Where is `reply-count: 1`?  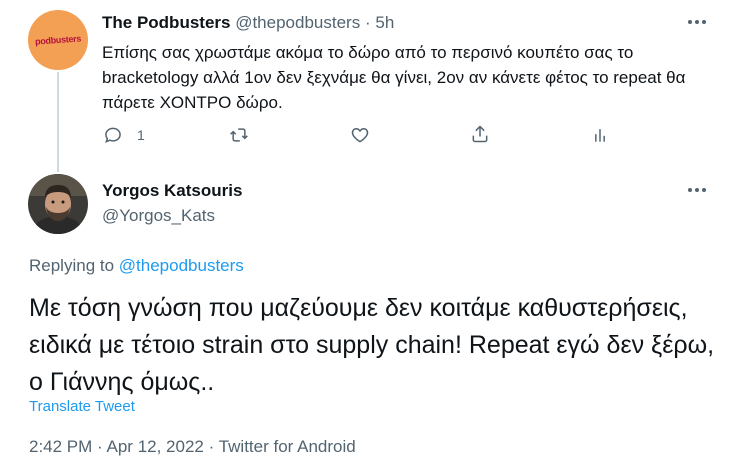
reply-count: 1 is located at coordinates (141, 135).